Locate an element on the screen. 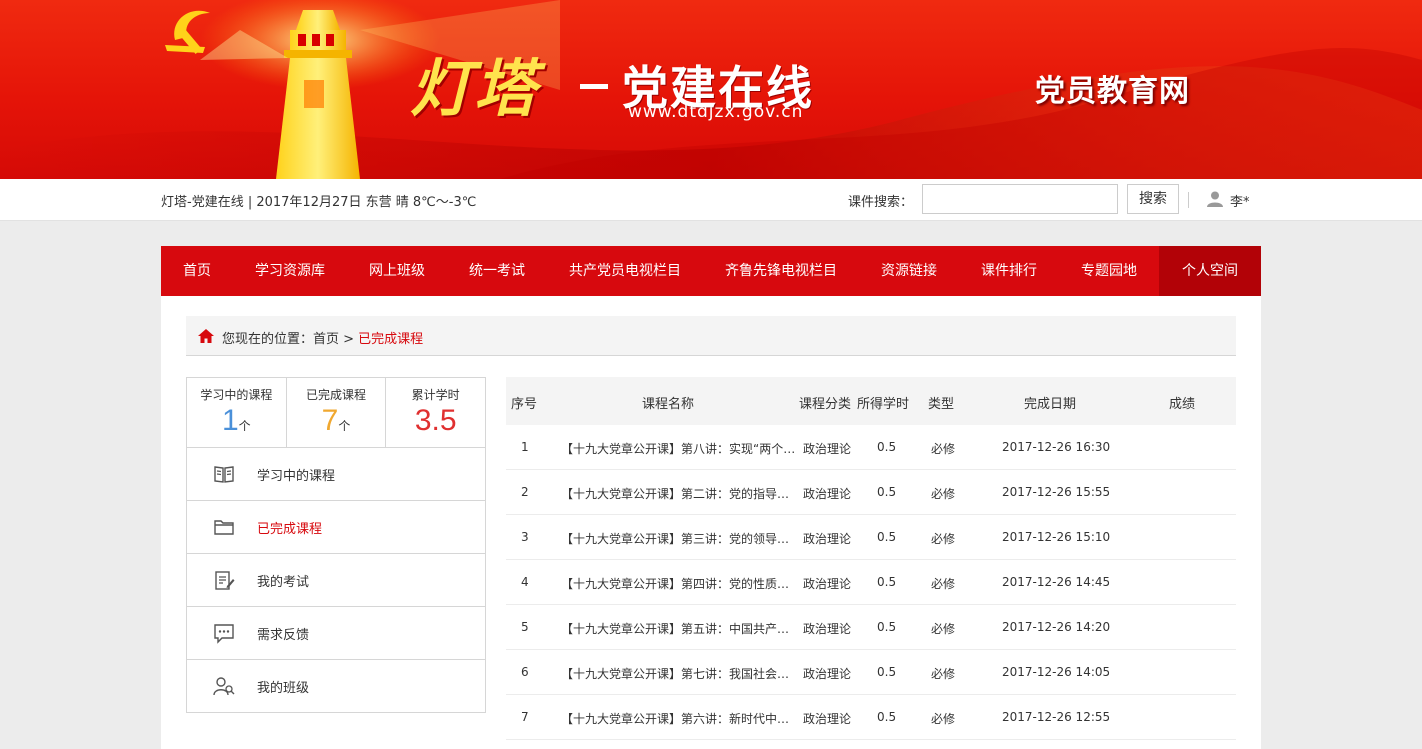  nav-personal-space: 个人空间 is located at coordinates (1210, 271).